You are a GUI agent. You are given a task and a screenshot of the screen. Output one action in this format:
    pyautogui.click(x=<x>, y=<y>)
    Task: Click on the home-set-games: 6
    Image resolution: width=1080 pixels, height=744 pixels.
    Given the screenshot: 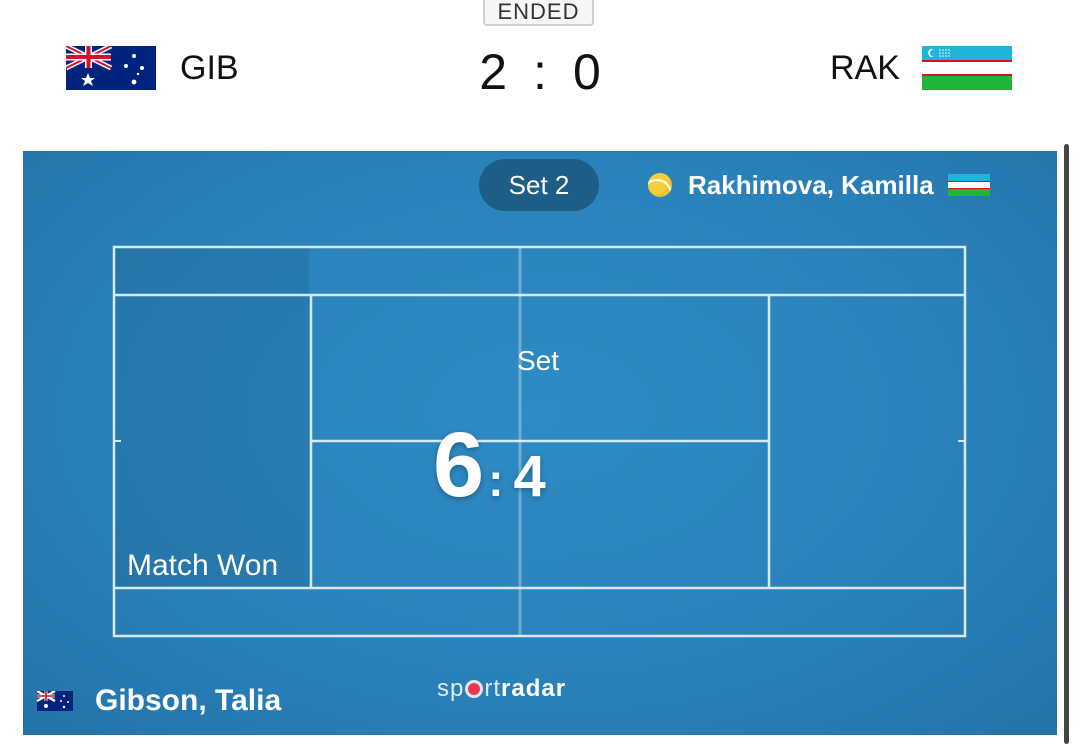 What is the action you would take?
    pyautogui.click(x=459, y=465)
    